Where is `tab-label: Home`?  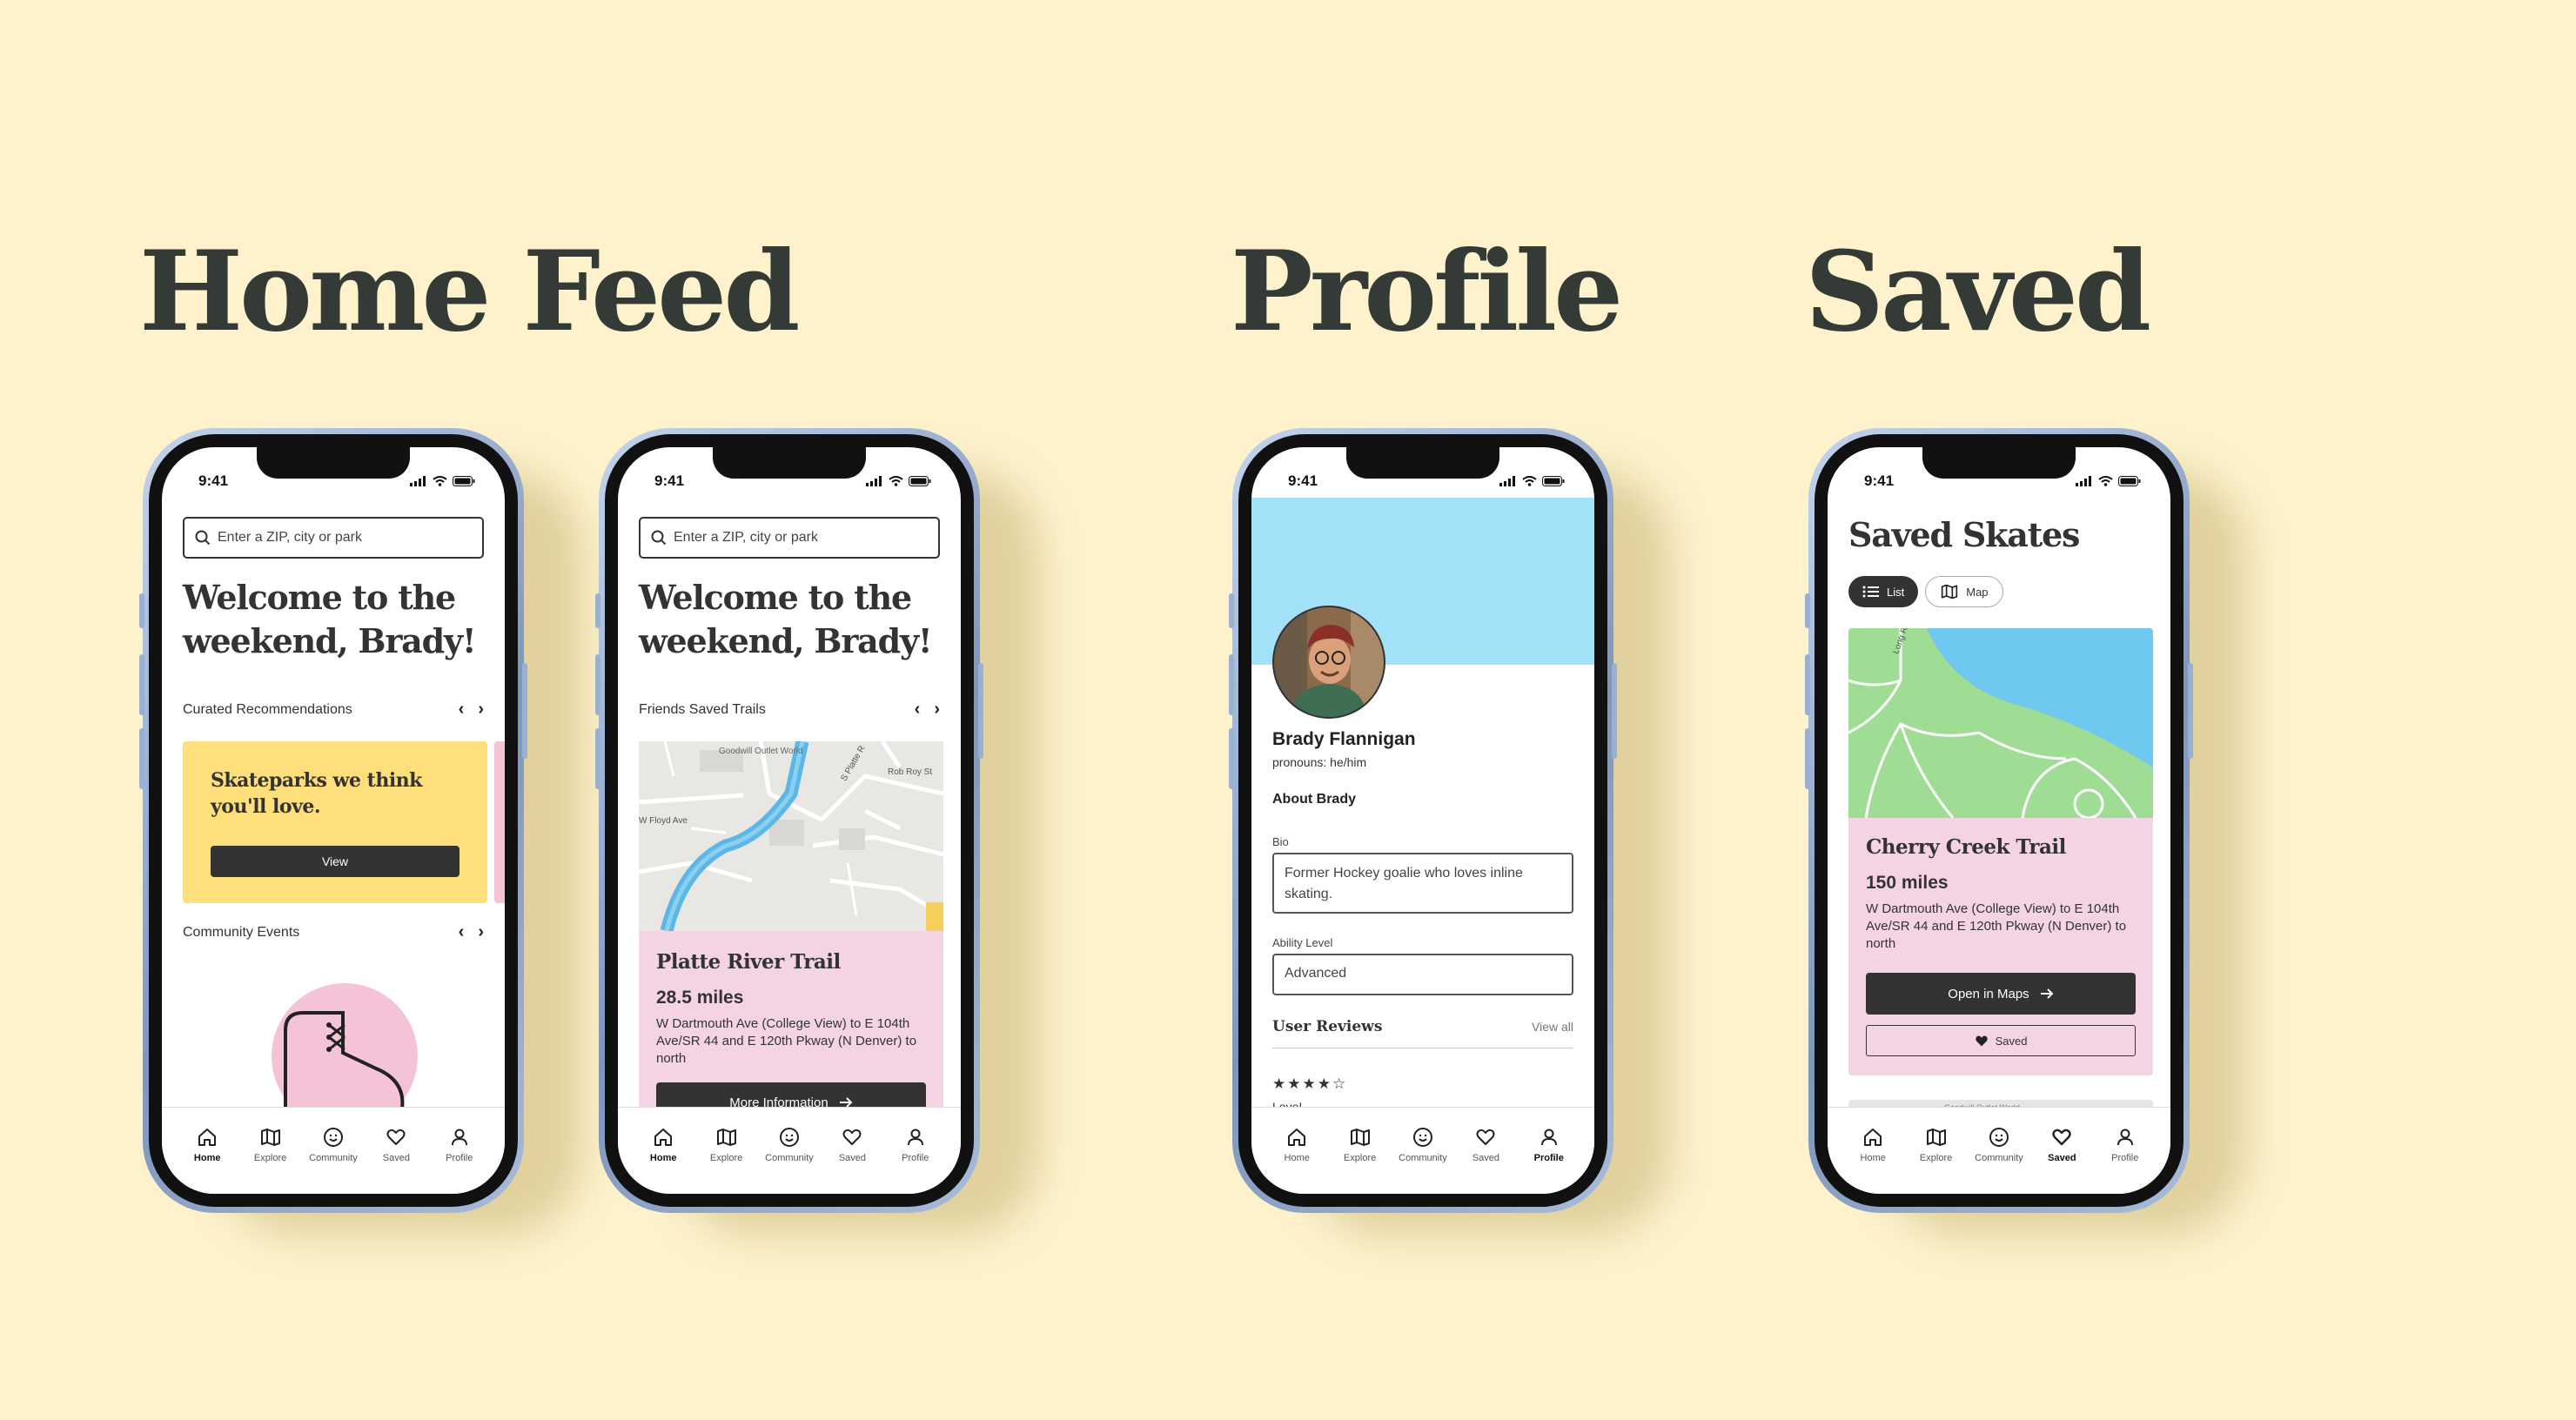
tab-label: Home is located at coordinates (1297, 1158).